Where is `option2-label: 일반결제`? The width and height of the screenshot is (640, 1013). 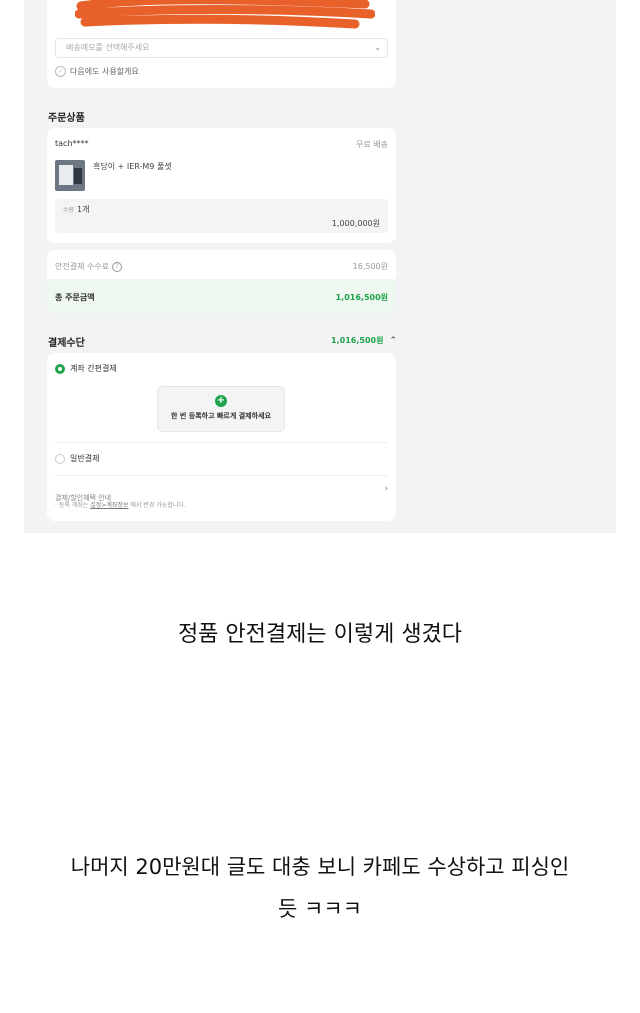
option2-label: 일반결제 is located at coordinates (85, 458).